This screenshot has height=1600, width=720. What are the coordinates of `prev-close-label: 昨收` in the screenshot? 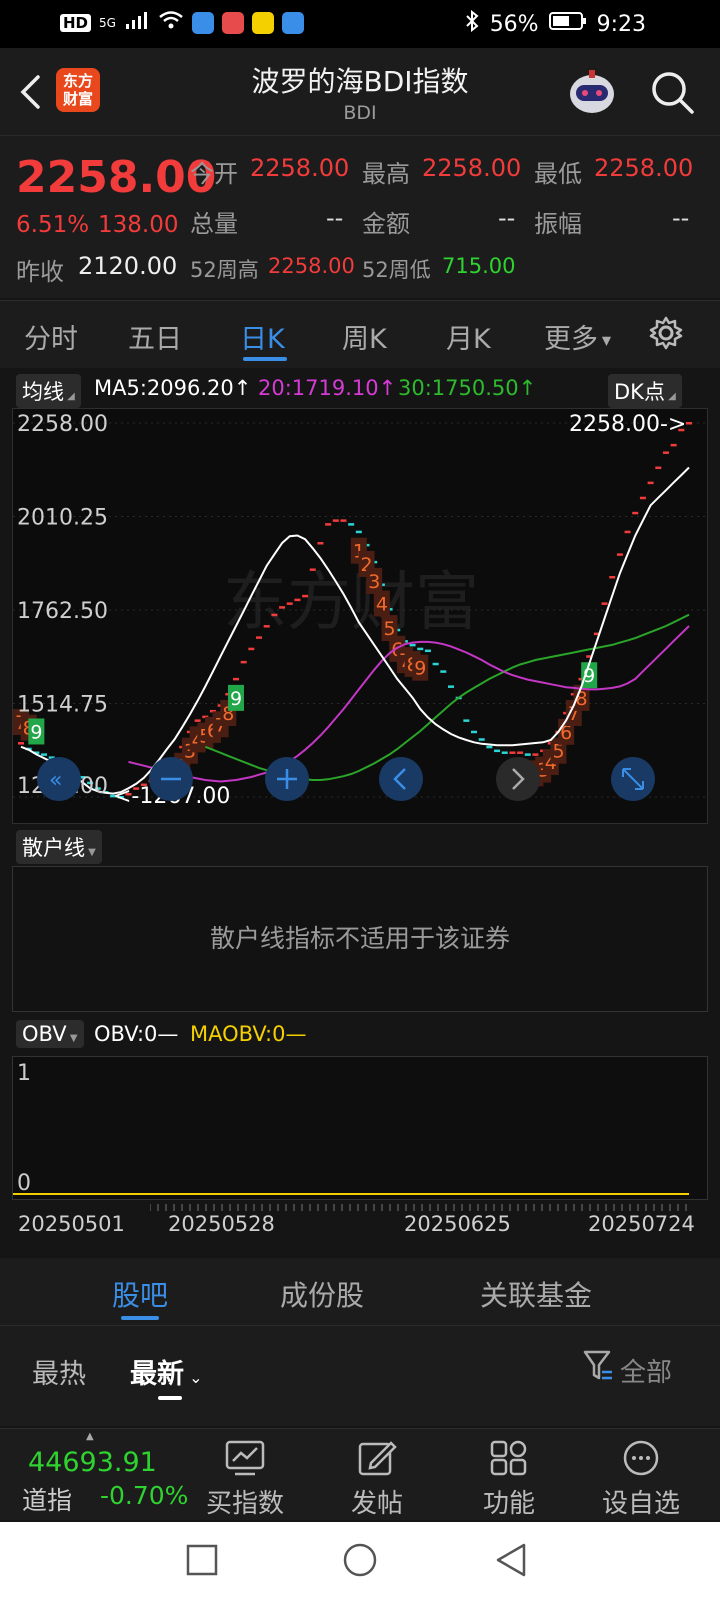 It's located at (40, 272).